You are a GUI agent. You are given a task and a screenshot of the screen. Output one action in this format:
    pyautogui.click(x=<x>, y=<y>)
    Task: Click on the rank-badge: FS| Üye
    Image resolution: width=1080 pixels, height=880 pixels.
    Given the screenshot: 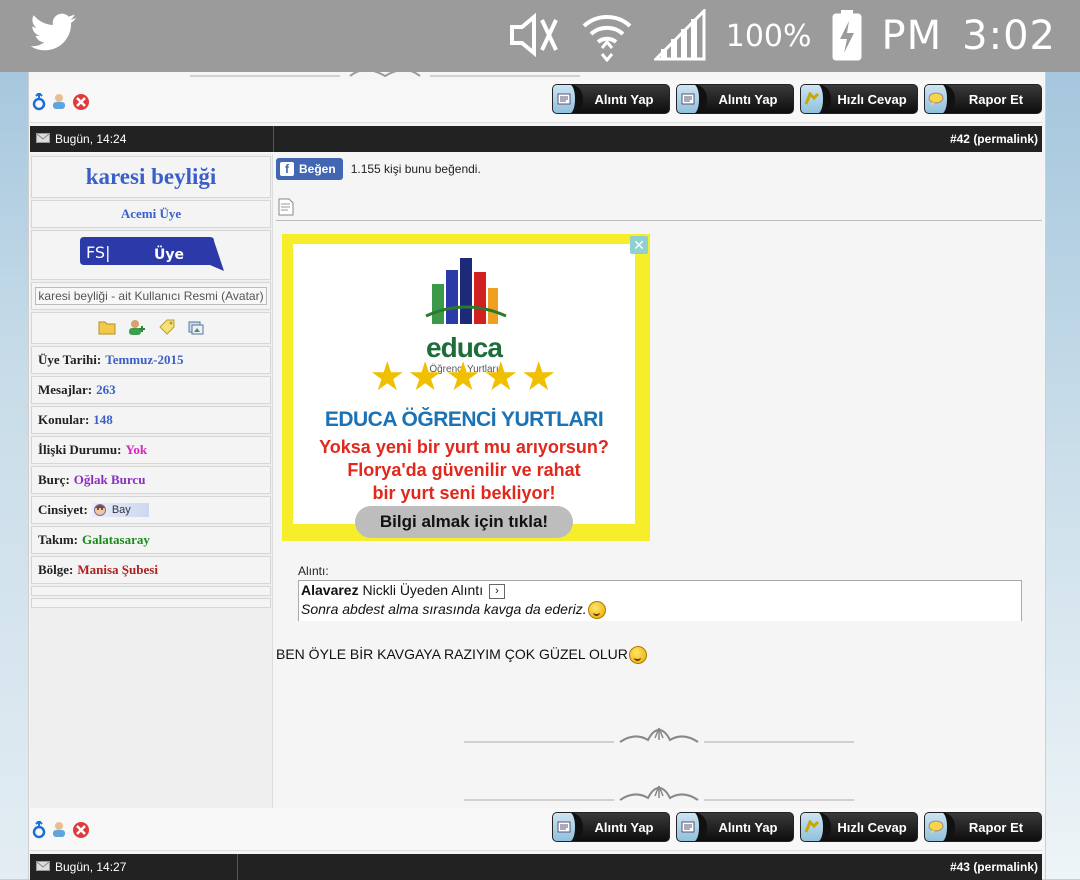 What is the action you would take?
    pyautogui.click(x=151, y=255)
    